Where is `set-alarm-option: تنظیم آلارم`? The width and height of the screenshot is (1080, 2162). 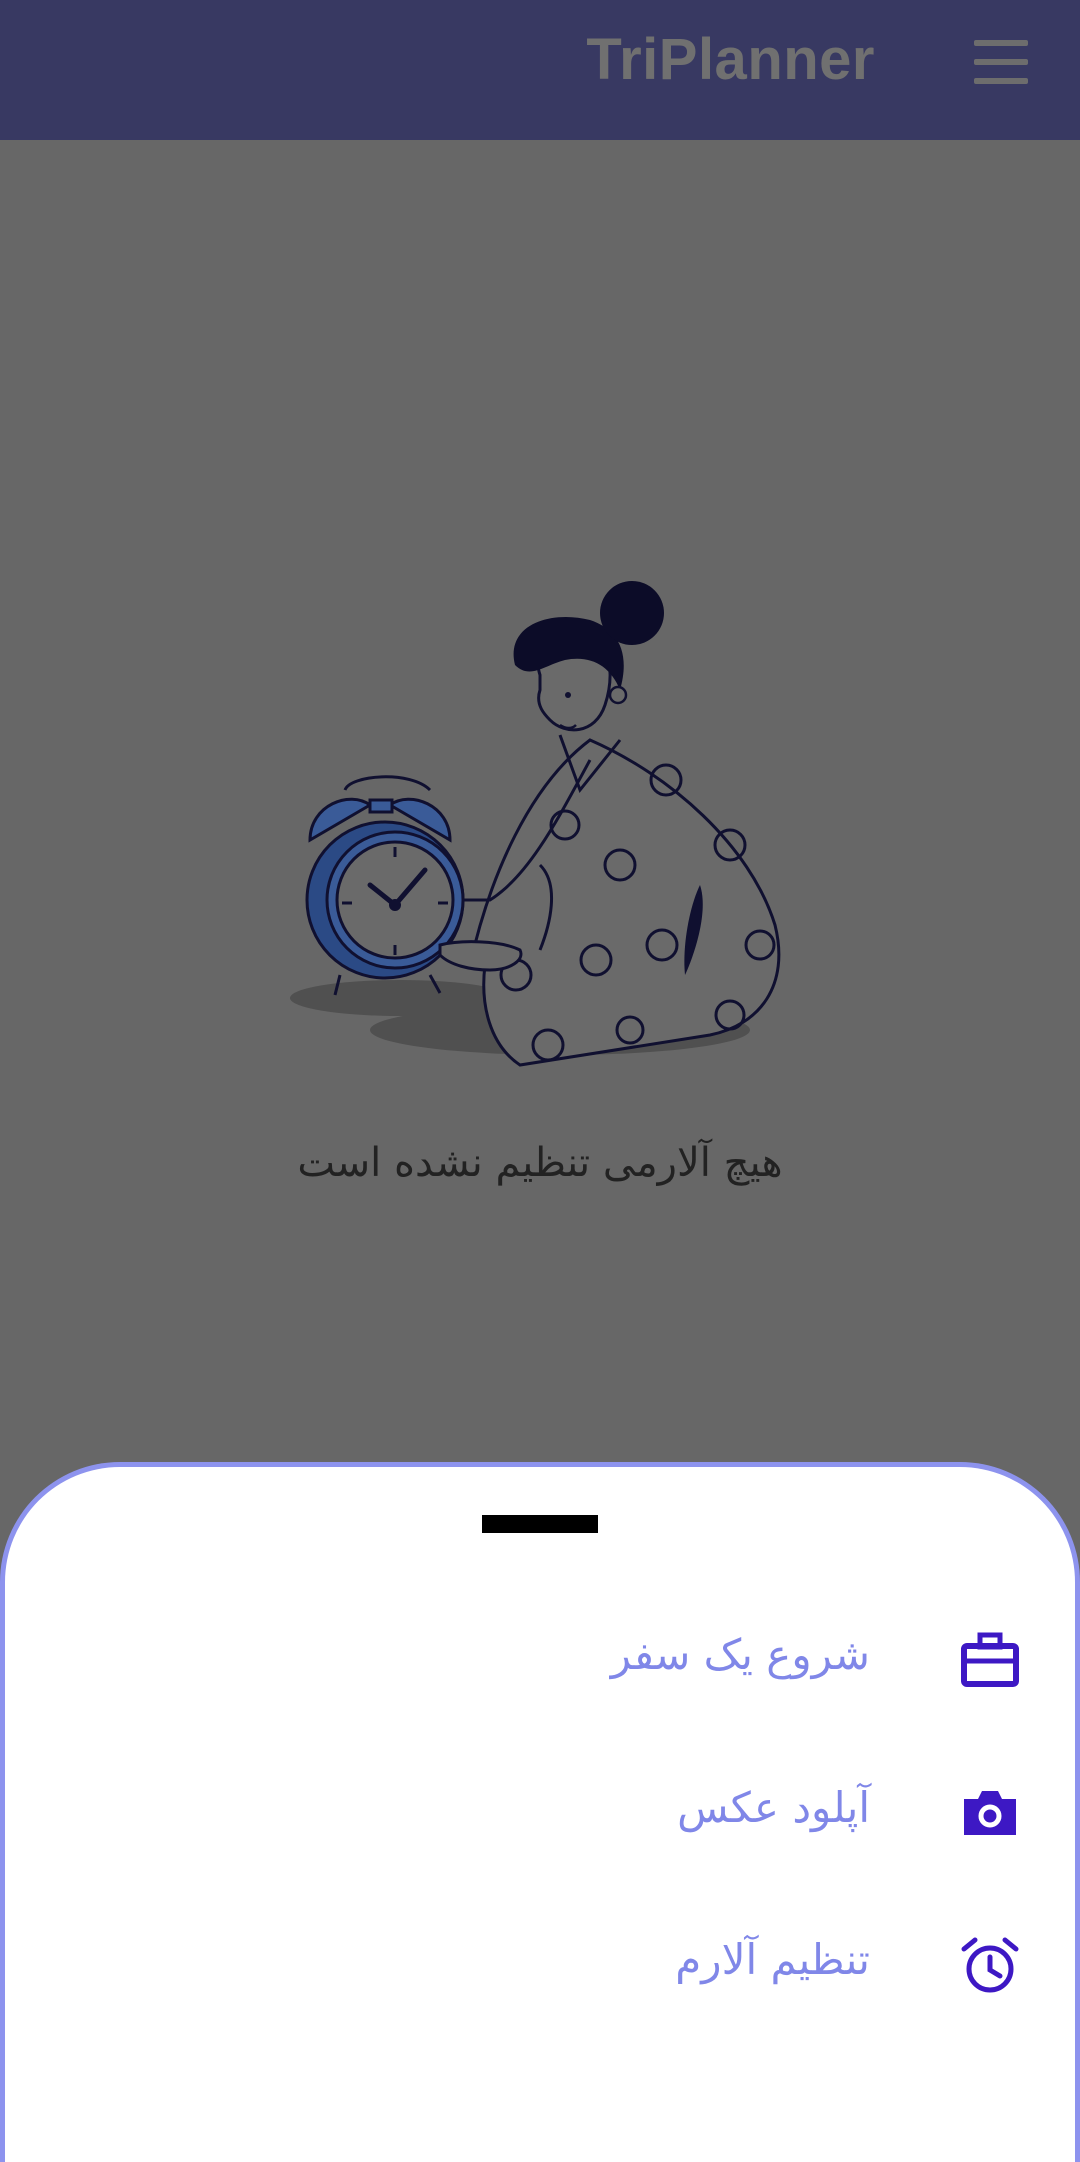 set-alarm-option: تنظیم آلارم is located at coordinates (540, 1965).